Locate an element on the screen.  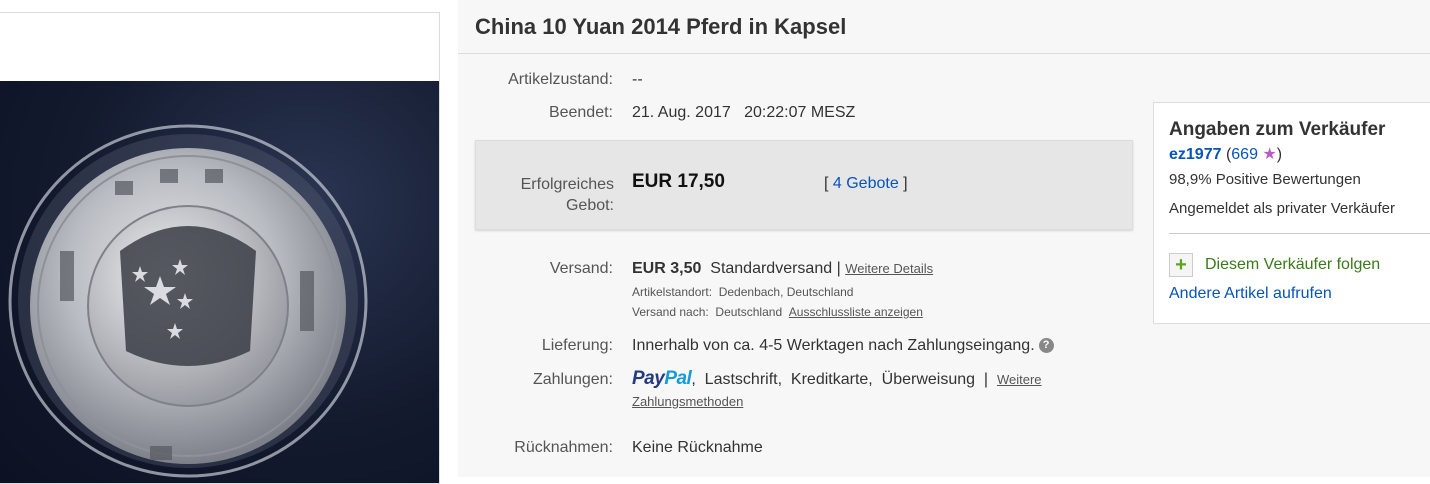
shipping-details-link: Weitere Details is located at coordinates (889, 268).